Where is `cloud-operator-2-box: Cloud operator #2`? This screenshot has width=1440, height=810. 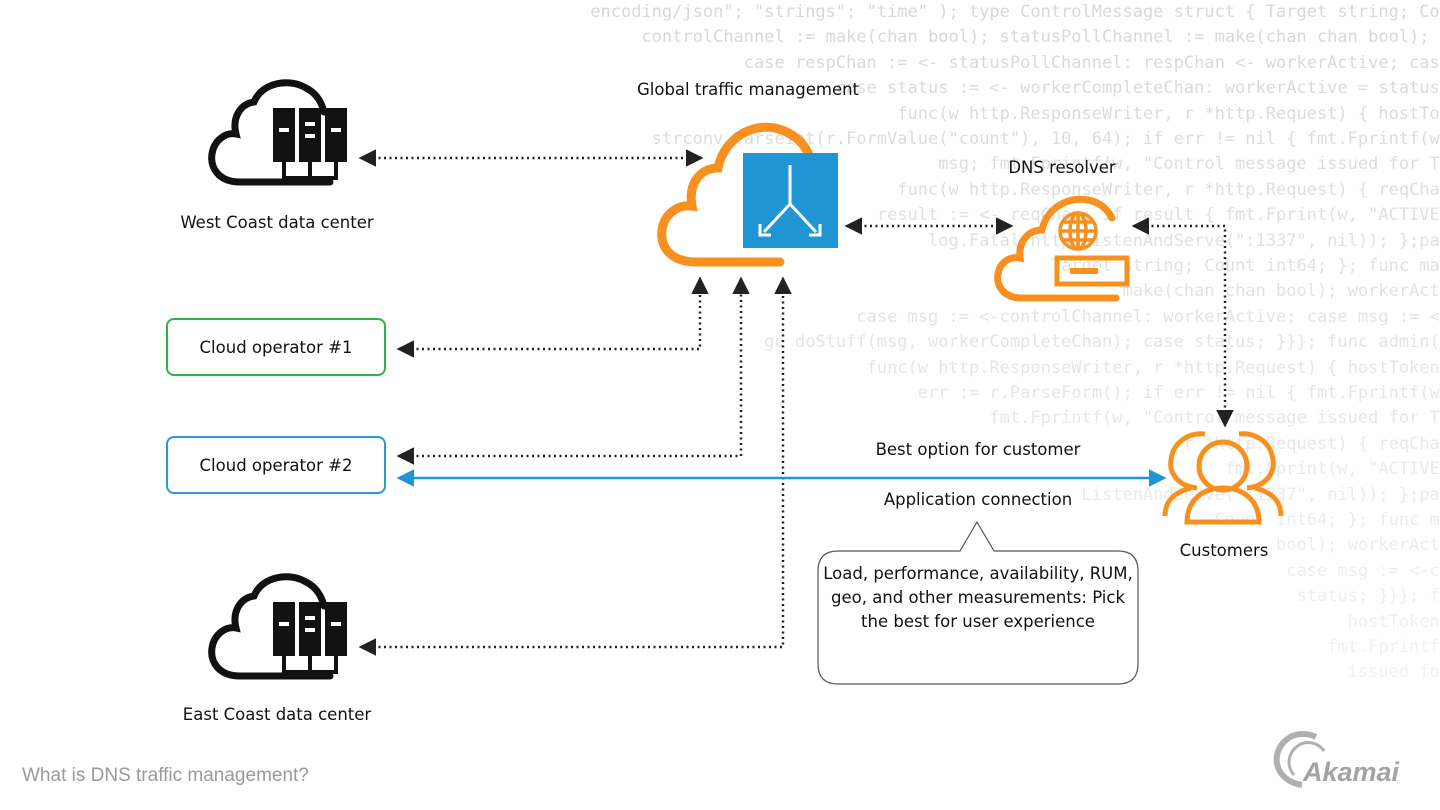
cloud-operator-2-box: Cloud operator #2 is located at coordinates (276, 465).